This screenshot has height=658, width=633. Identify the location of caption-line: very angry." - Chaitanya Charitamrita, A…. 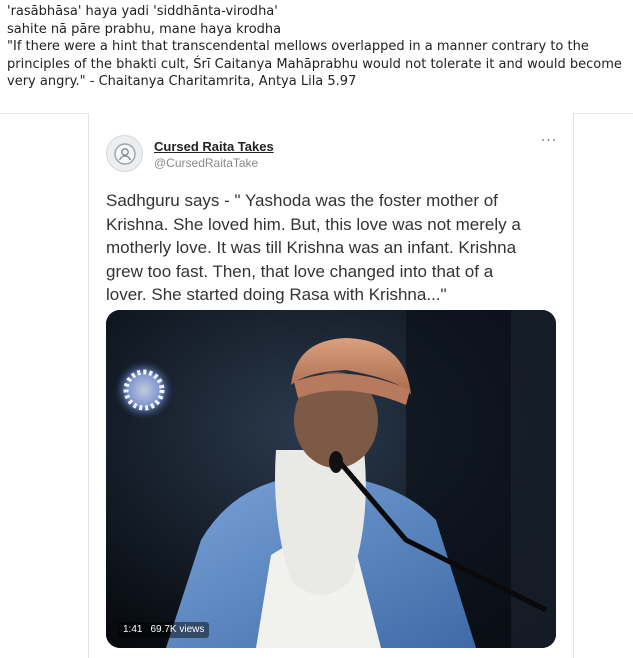
(182, 81).